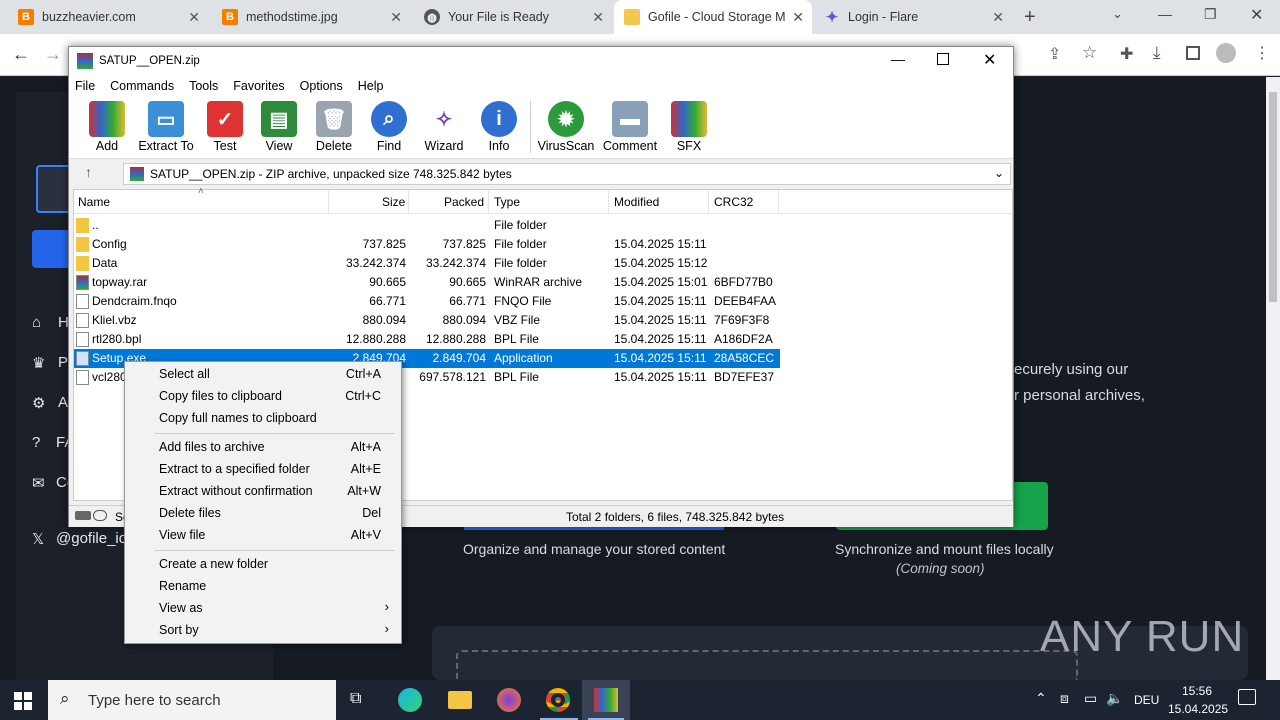 The height and width of the screenshot is (720, 1280). What do you see at coordinates (279, 129) in the screenshot?
I see `view-button: ▤ View` at bounding box center [279, 129].